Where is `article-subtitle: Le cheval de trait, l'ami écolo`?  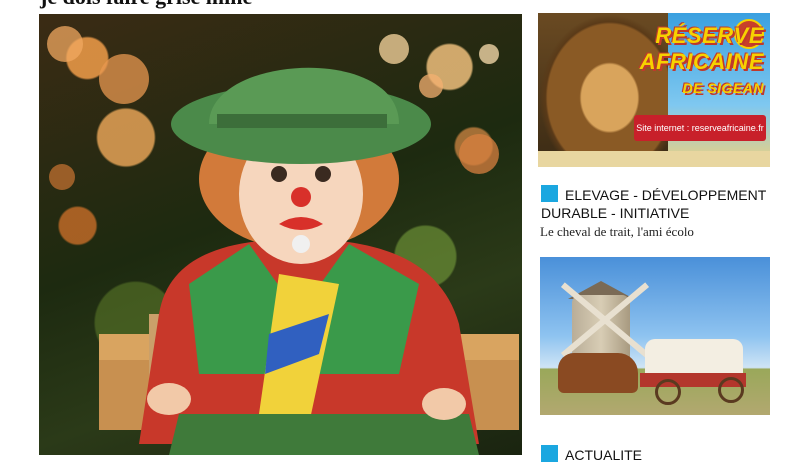
article-subtitle: Le cheval de trait, l'ami écolo is located at coordinates (655, 232).